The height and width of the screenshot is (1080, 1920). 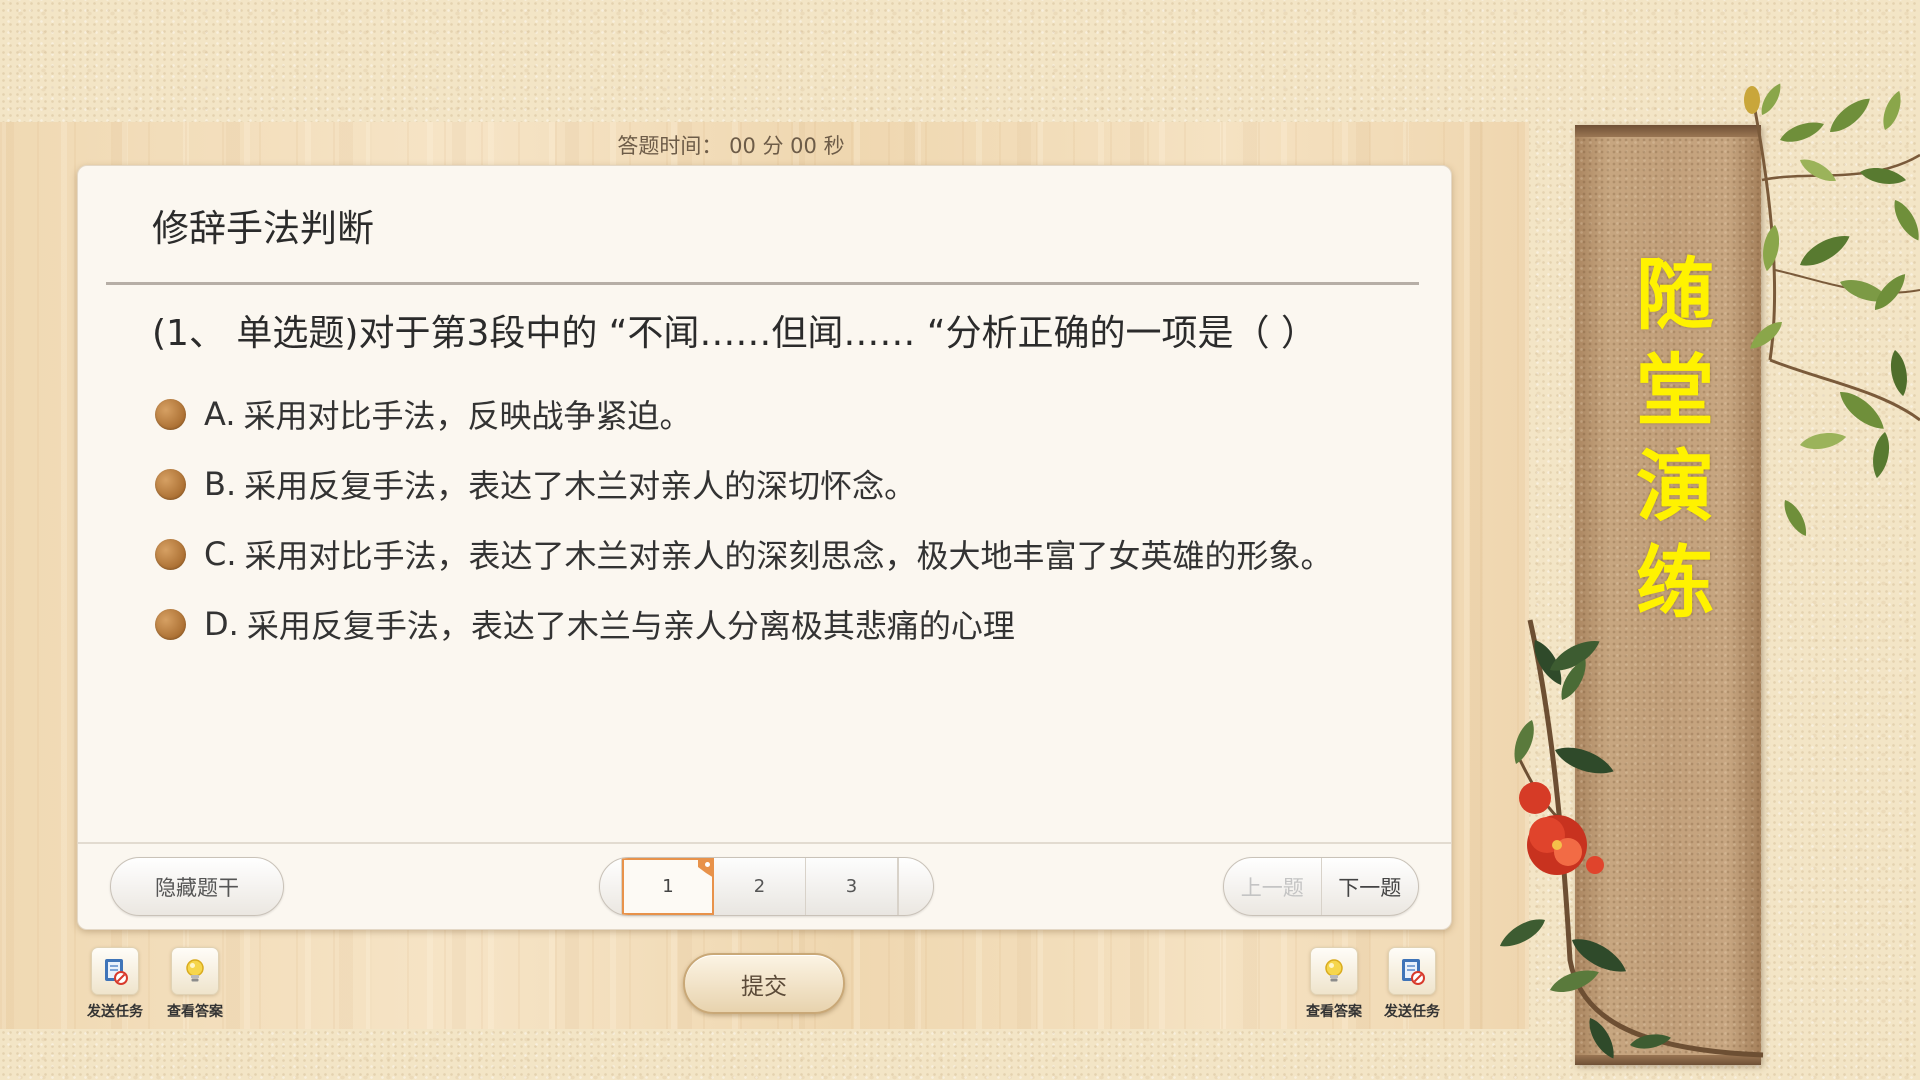 I want to click on toolbar-left-view-answer: 查看答案, so click(x=195, y=984).